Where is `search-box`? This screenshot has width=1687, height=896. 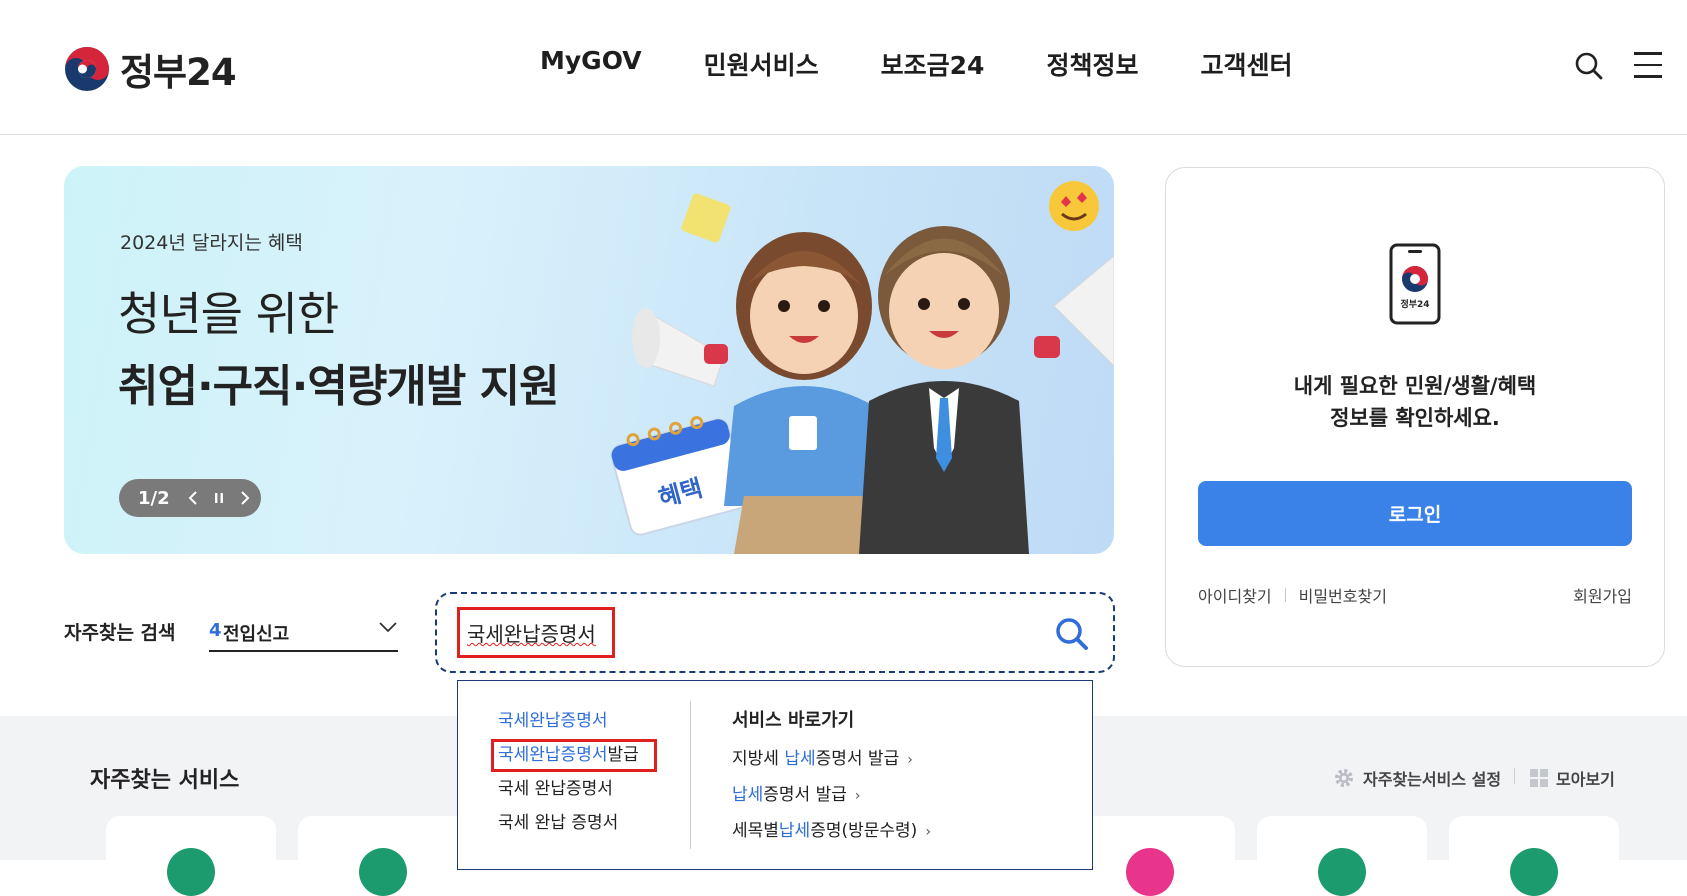
search-box is located at coordinates (775, 632).